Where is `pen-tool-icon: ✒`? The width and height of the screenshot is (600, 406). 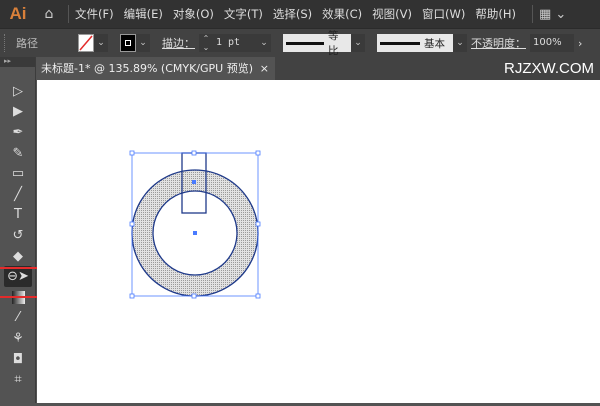 pen-tool-icon: ✒ is located at coordinates (18, 132).